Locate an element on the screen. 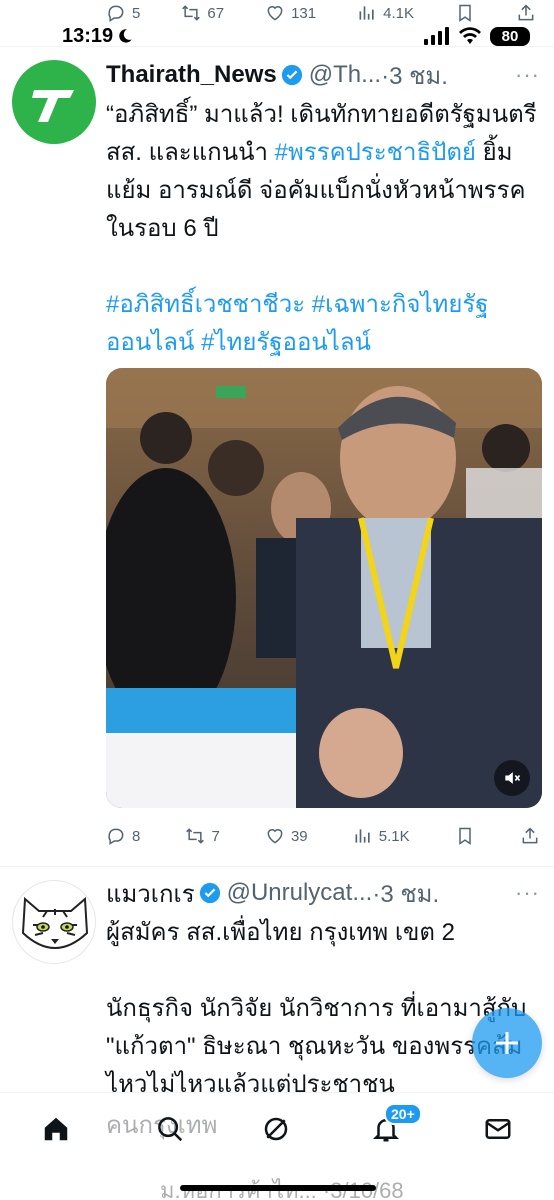  hashtag-link: #ไทยรัฐออนไลน์ is located at coordinates (286, 342).